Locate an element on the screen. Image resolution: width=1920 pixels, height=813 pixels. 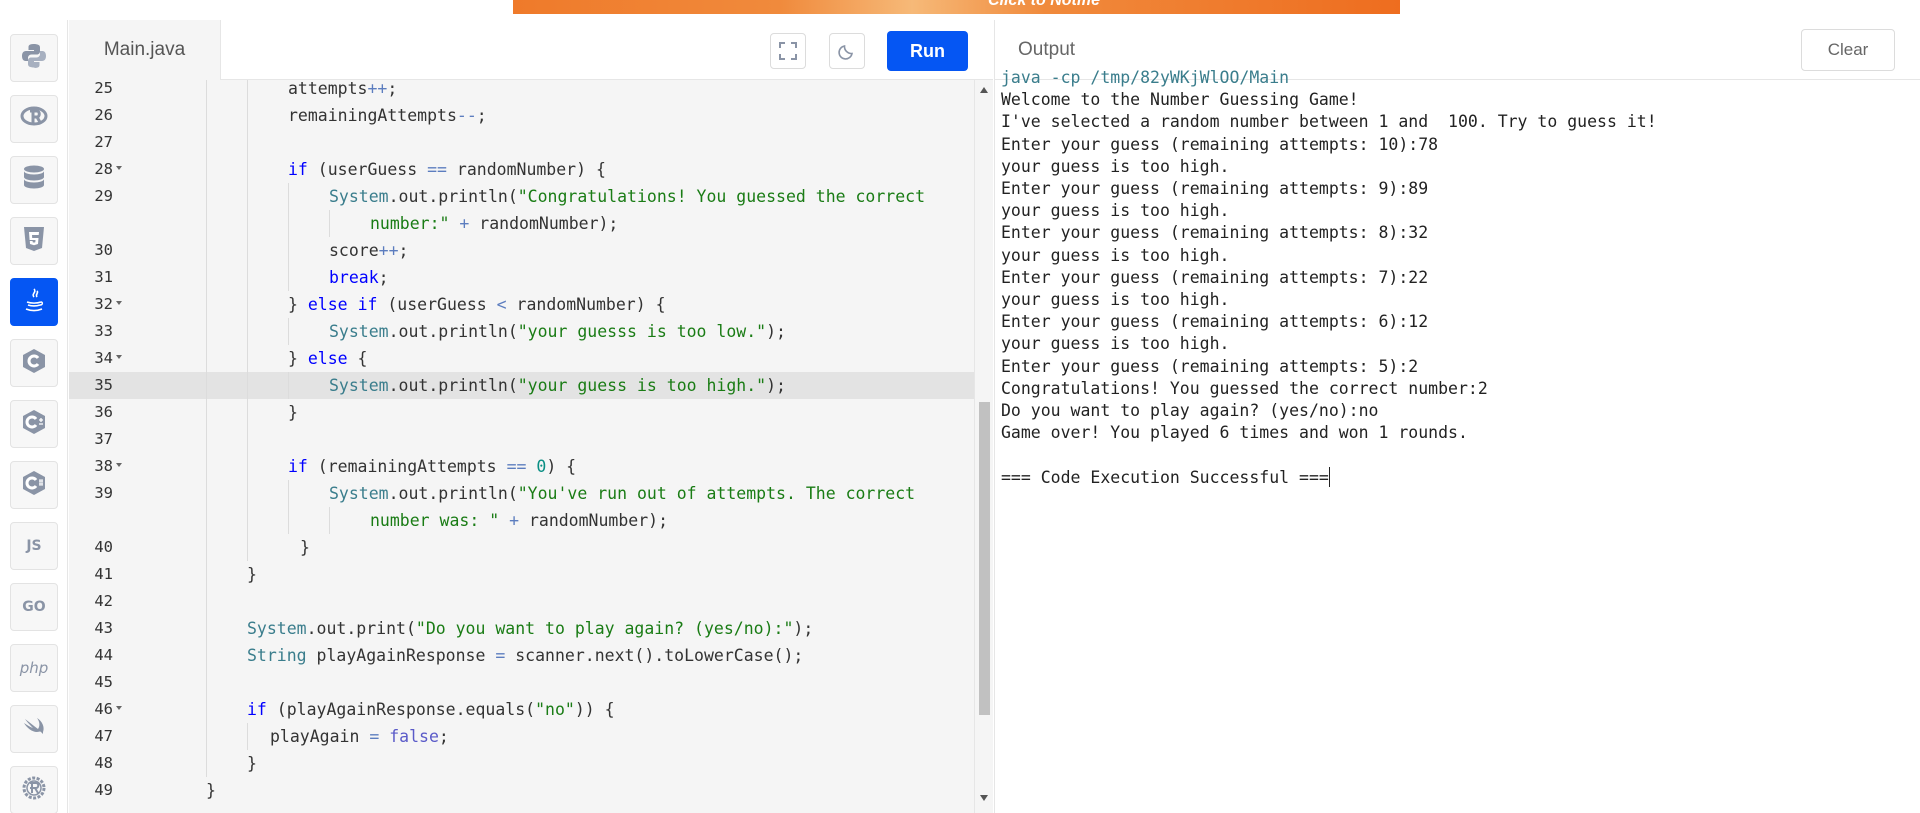
code-line: 46 if (playAgainResponse.equals("no")) { is located at coordinates (522, 709).